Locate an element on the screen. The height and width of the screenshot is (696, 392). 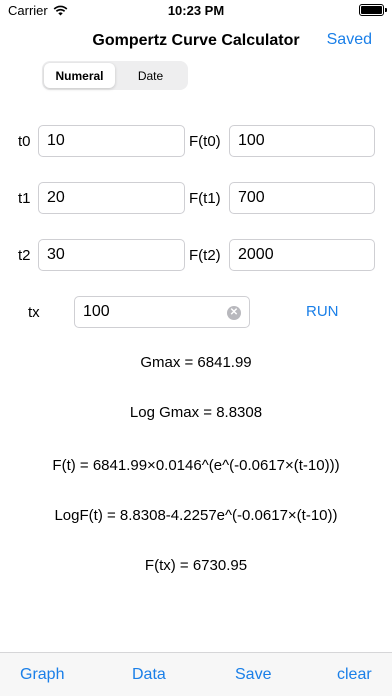
gmax-result: Gmax = 6841.99 is located at coordinates (196, 362).